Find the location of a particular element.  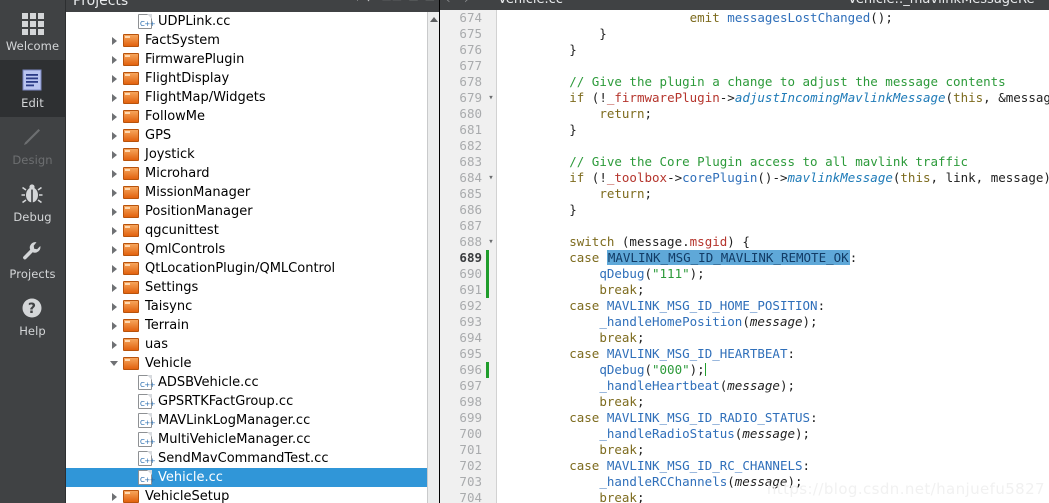

tree-folder-row: FlightMap/Widgets is located at coordinates (246, 97).